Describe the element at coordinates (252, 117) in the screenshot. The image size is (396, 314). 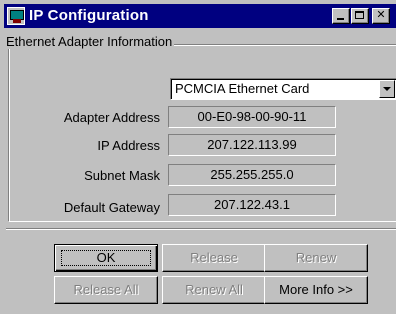
I see `adapter-address-field: 00-E0-98-00-90-11` at that location.